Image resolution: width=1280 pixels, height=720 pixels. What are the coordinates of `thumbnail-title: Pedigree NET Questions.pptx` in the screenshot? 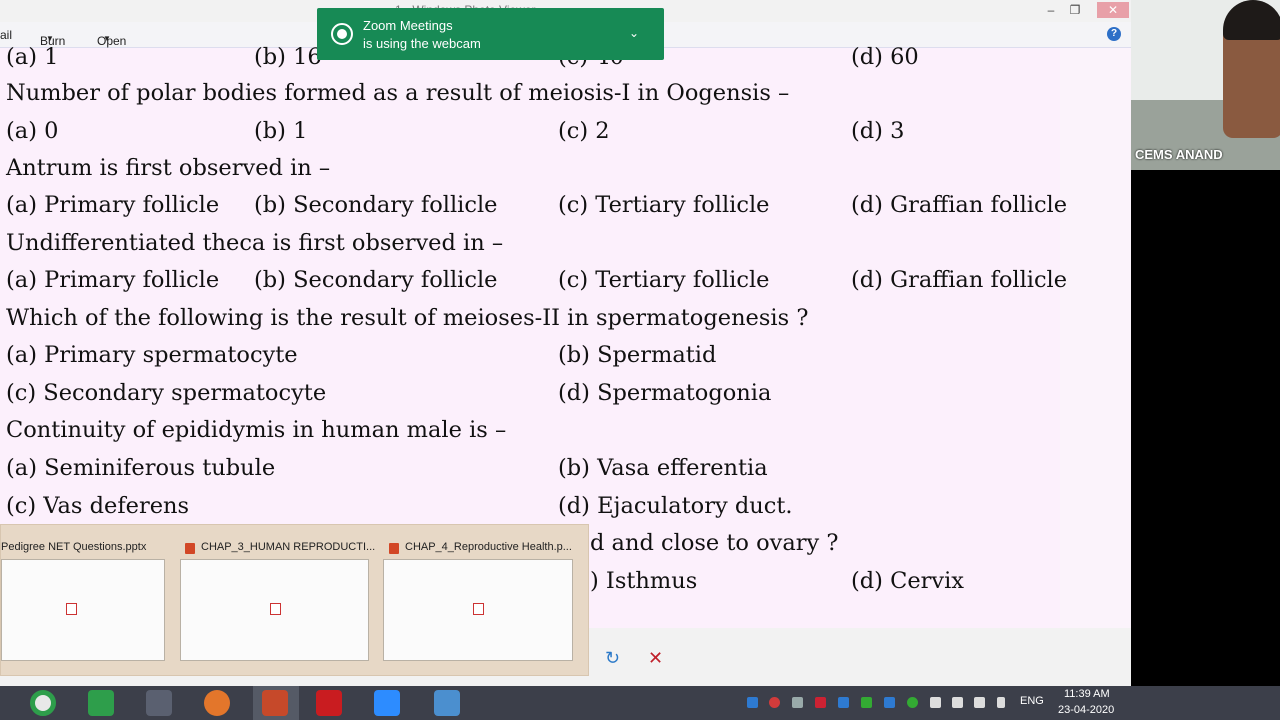 It's located at (73, 547).